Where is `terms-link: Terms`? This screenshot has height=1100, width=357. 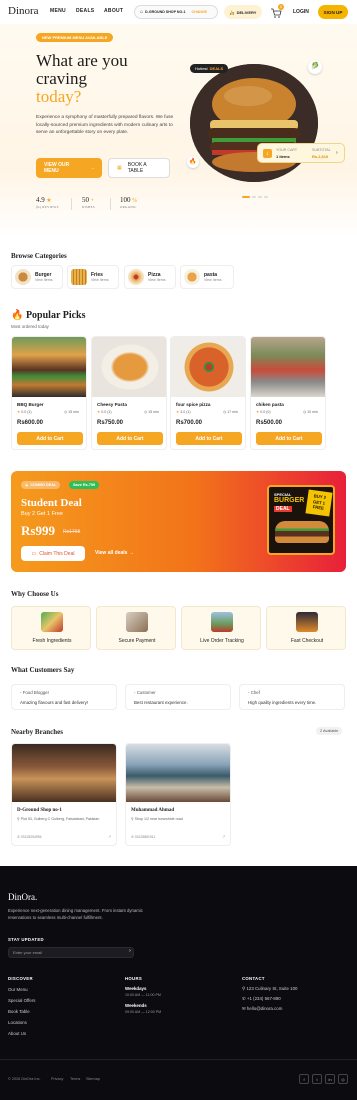 terms-link: Terms is located at coordinates (75, 1079).